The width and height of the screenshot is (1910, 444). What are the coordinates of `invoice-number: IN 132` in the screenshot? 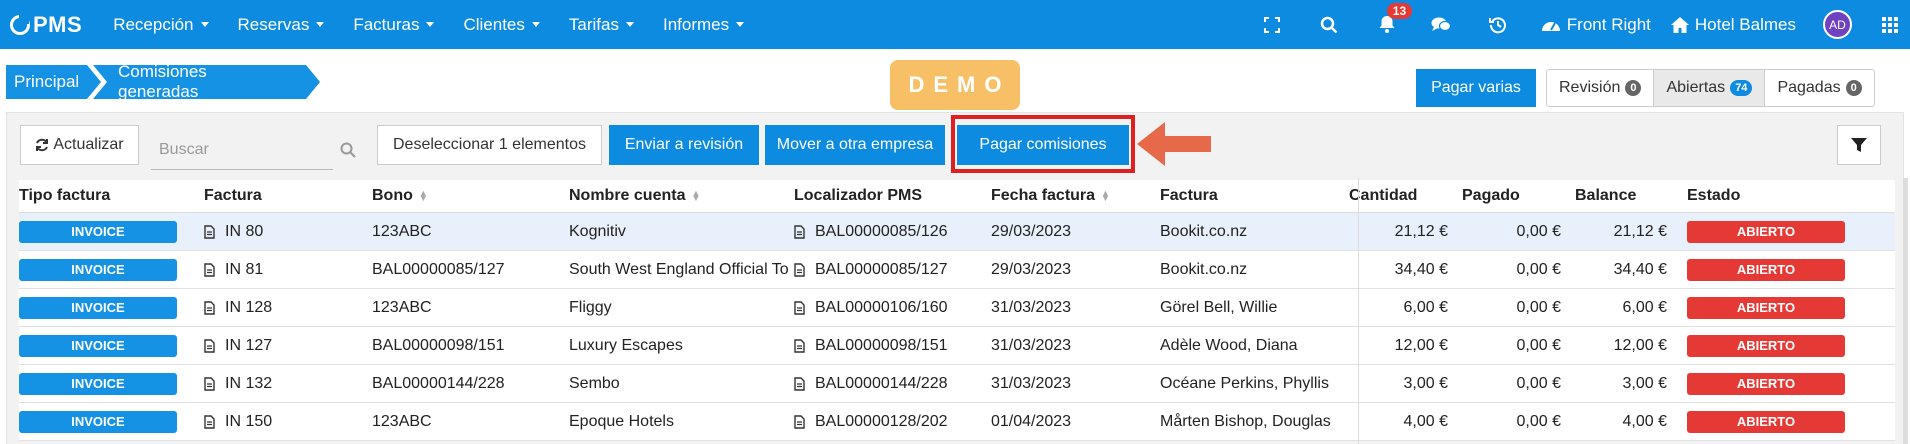 It's located at (248, 384).